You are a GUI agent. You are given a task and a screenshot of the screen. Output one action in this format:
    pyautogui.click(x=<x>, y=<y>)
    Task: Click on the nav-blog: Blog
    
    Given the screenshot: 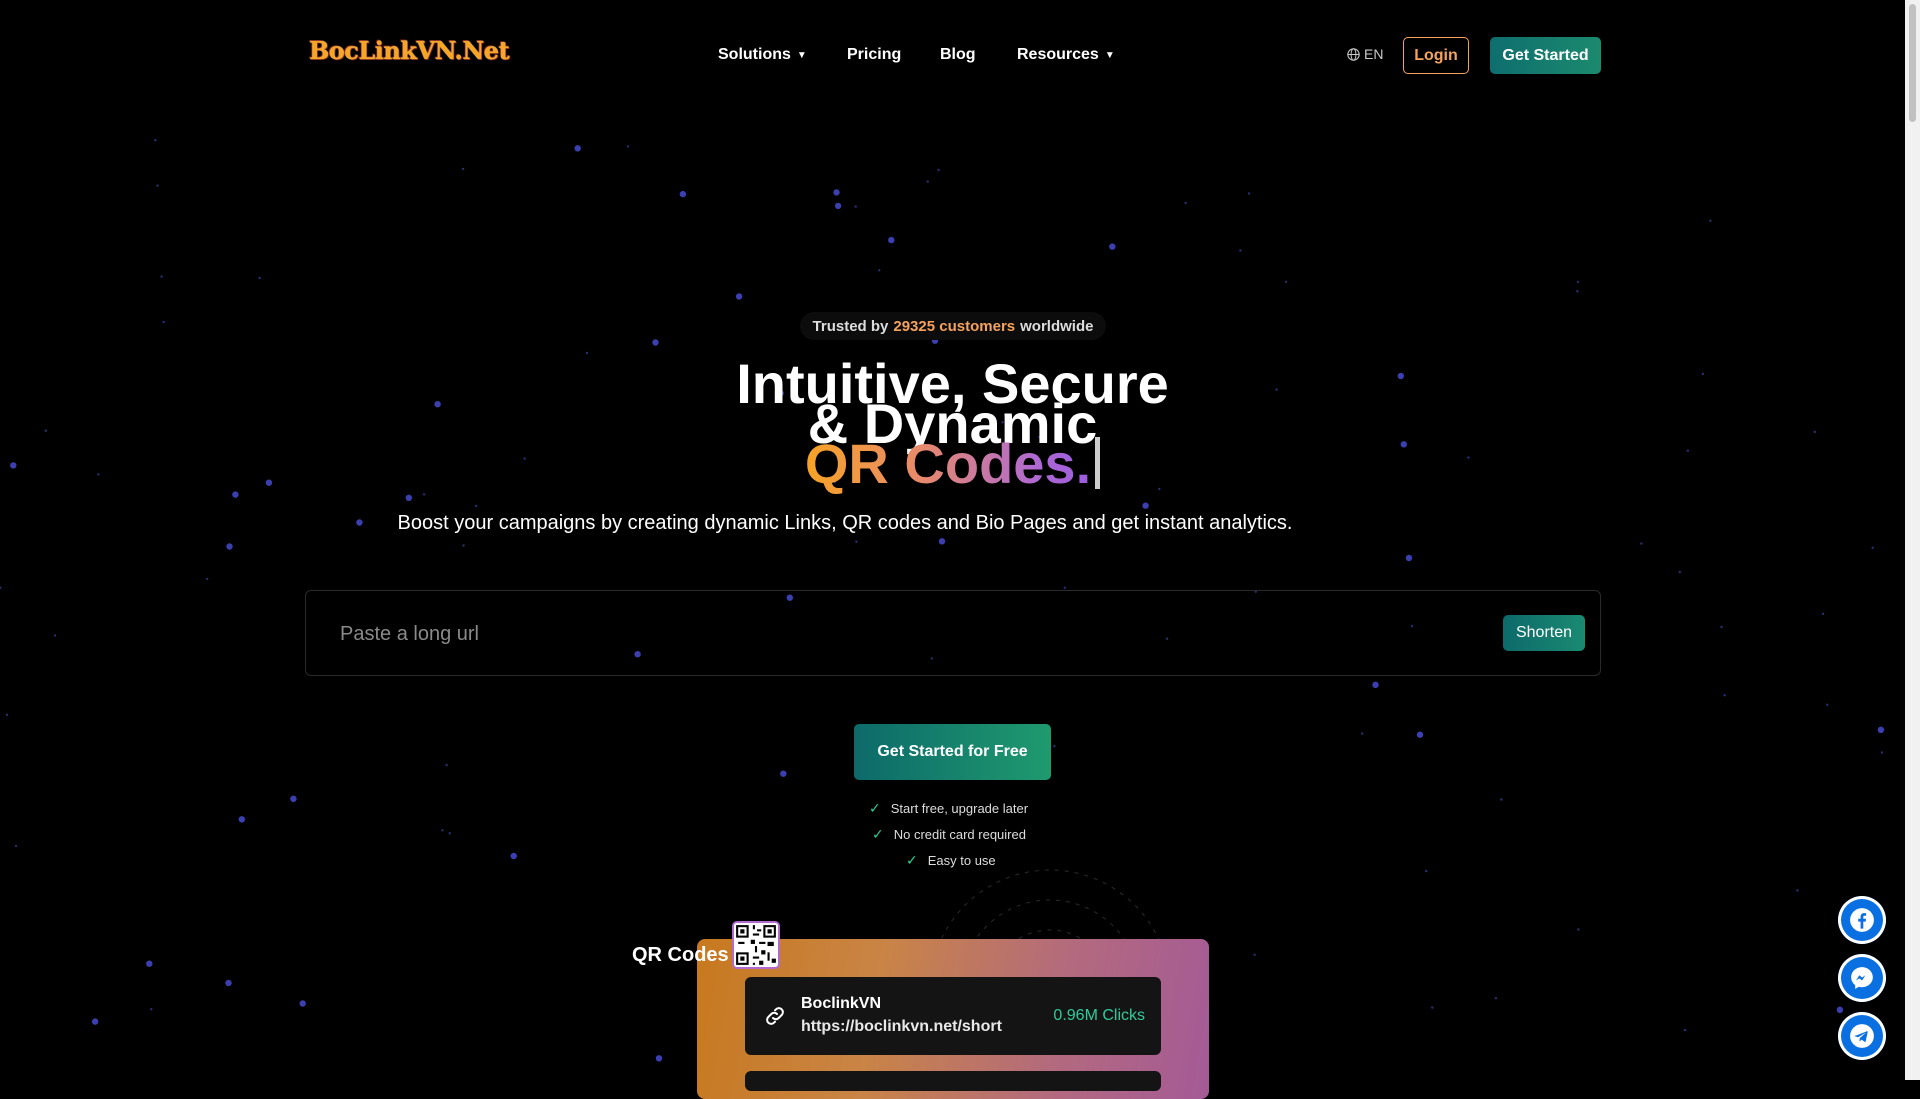 What is the action you would take?
    pyautogui.click(x=958, y=55)
    